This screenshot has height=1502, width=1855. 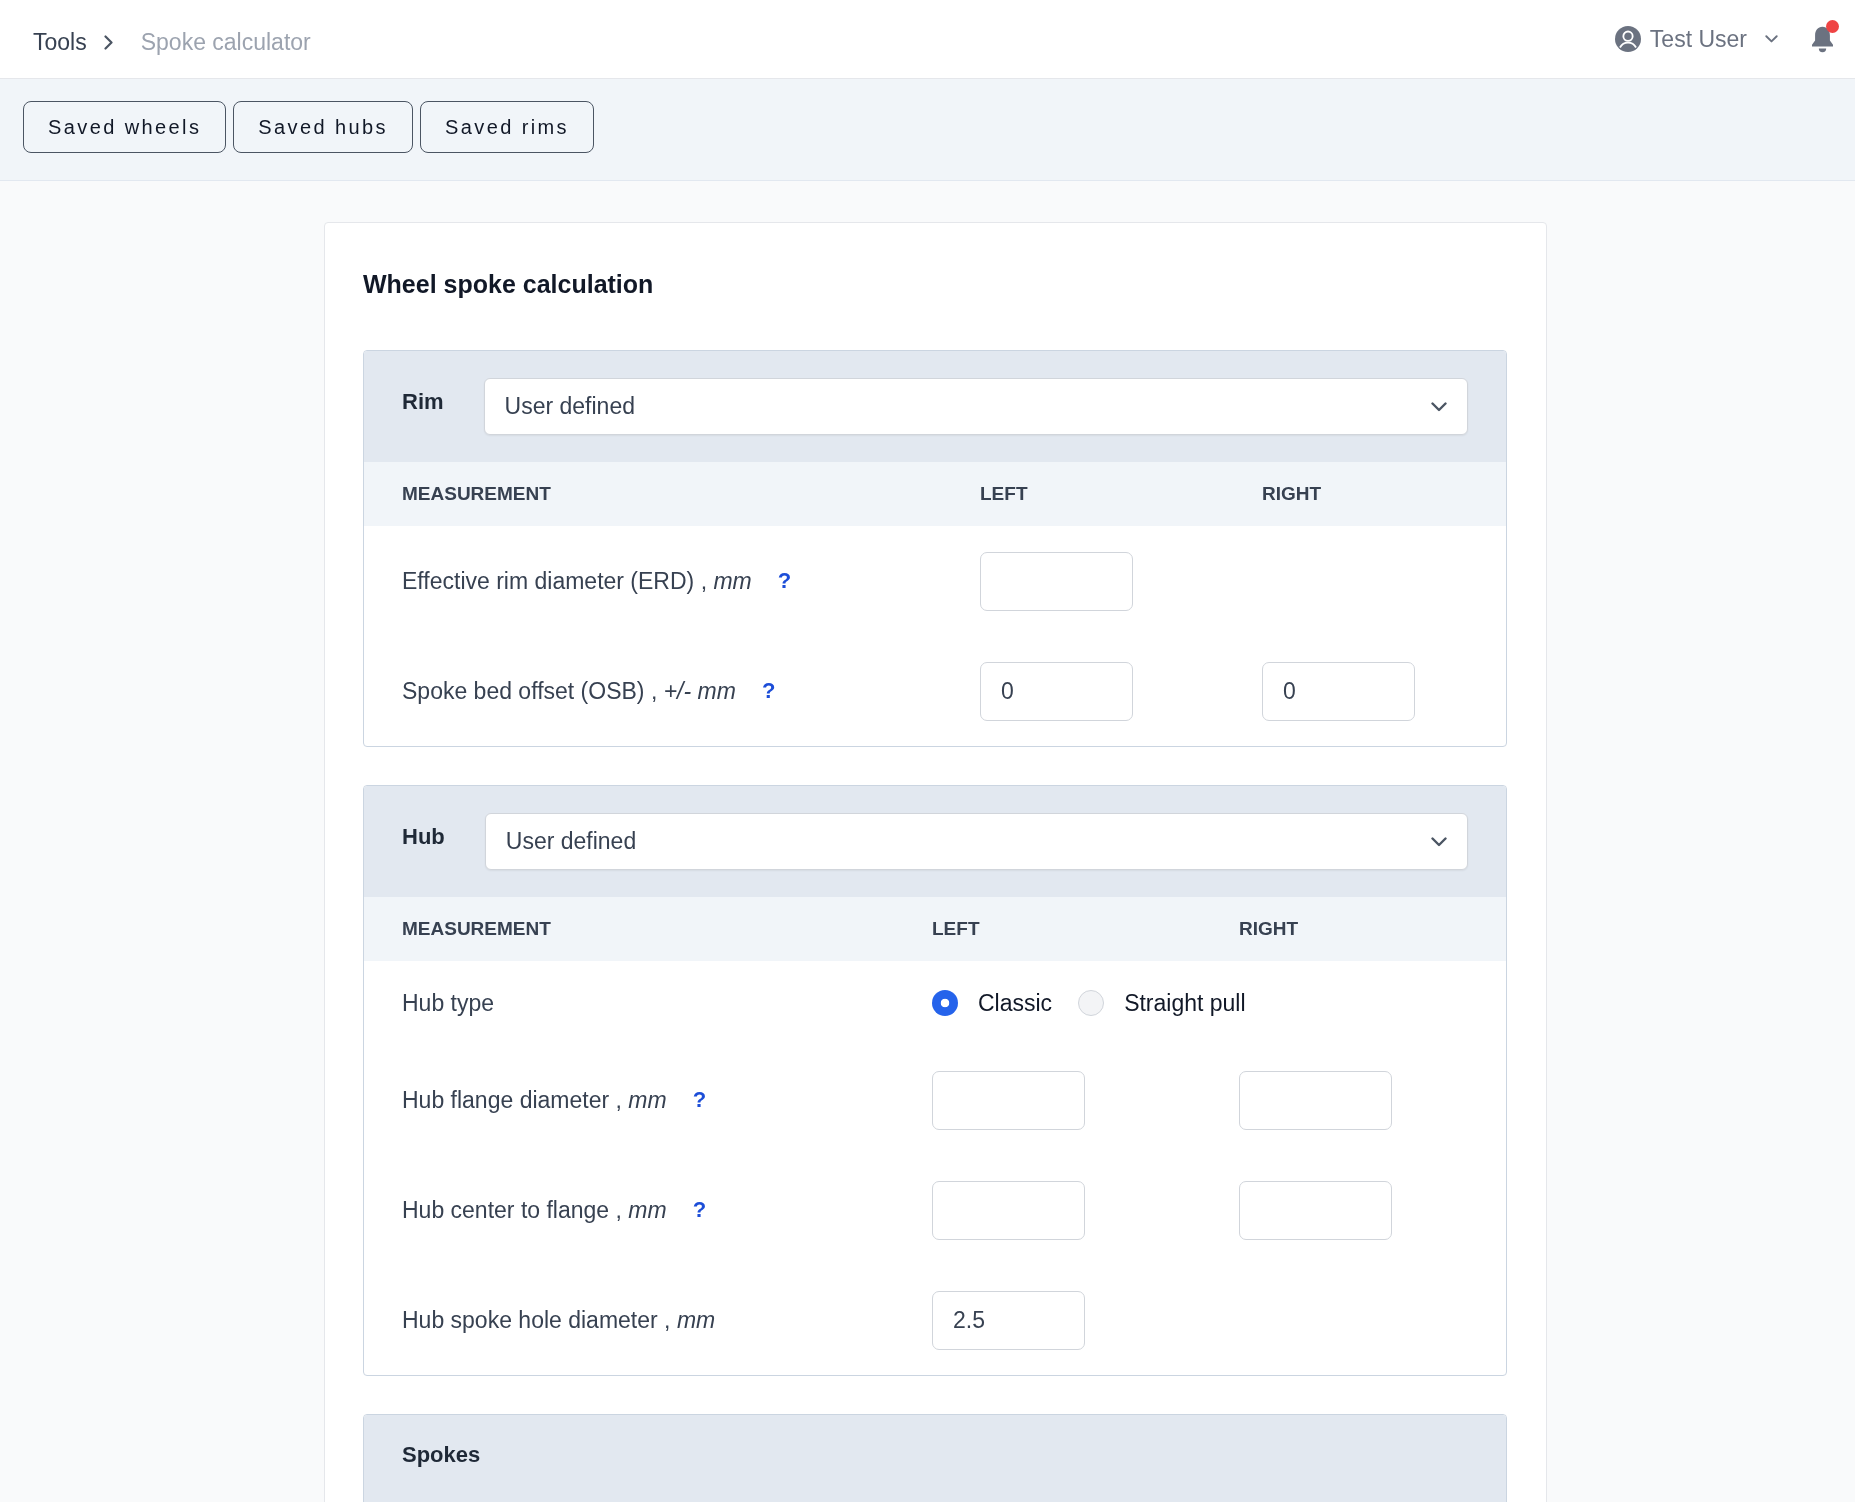 I want to click on measurement-label: Hub type, so click(x=448, y=1003).